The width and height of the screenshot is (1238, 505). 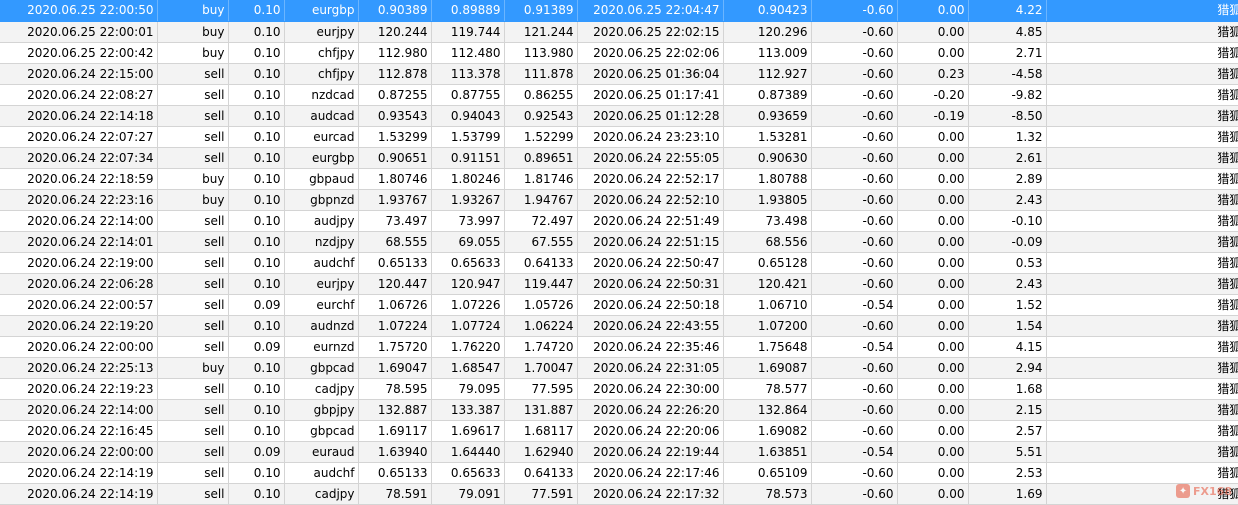 What do you see at coordinates (395, 347) in the screenshot?
I see `cell-open-price: 1.75720` at bounding box center [395, 347].